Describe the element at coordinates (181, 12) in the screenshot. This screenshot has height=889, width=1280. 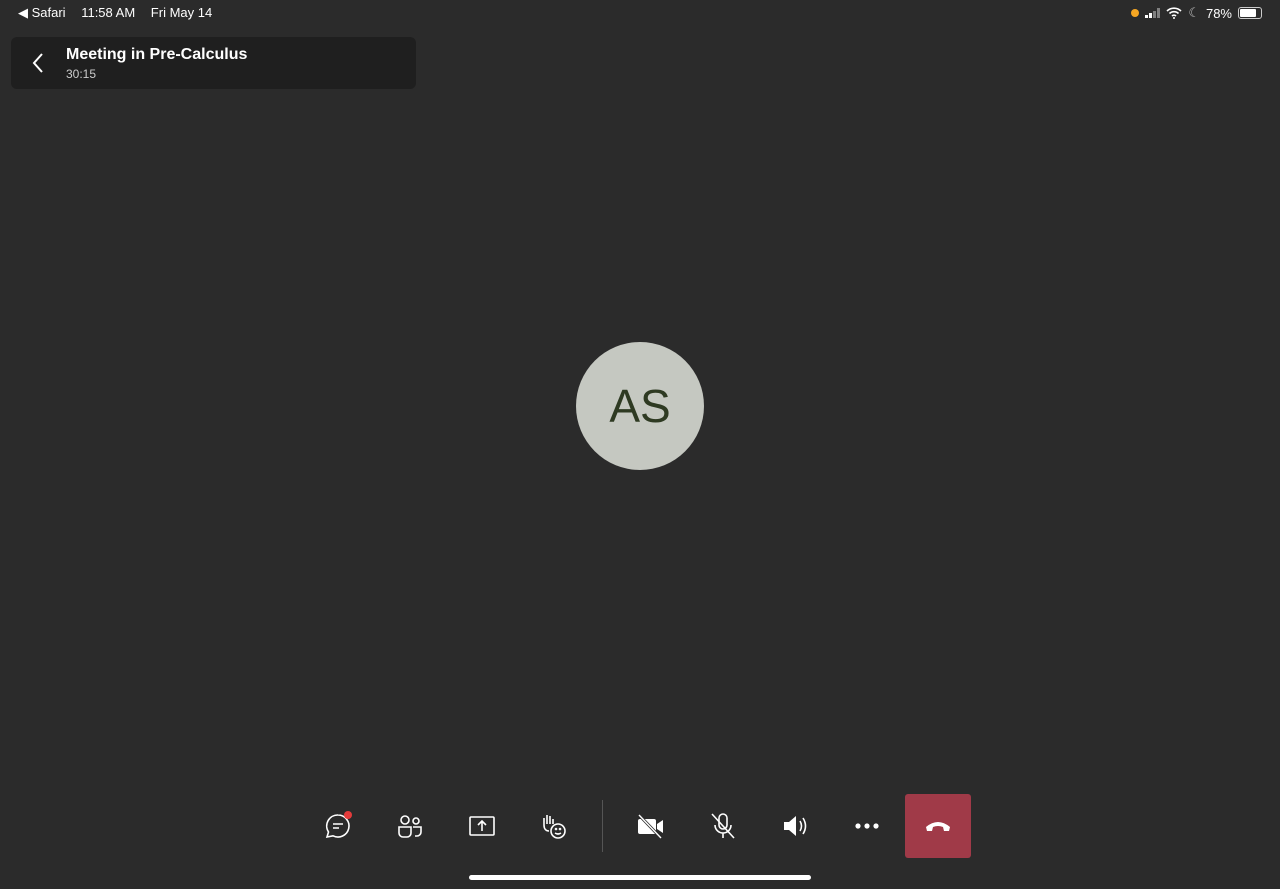
I see `status-date: Fri May 14` at that location.